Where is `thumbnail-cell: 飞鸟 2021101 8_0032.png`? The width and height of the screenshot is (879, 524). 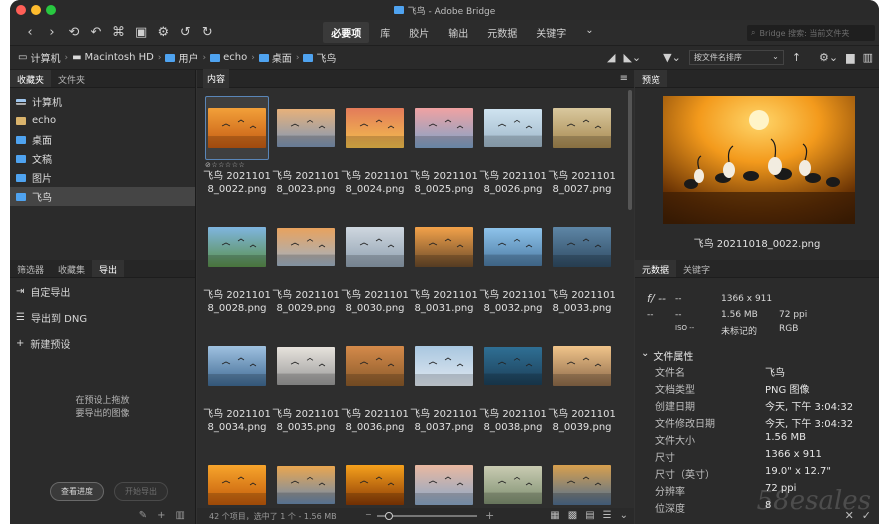
thumbnail-cell: 飞鸟 2021101 8_0032.png is located at coordinates (513, 265).